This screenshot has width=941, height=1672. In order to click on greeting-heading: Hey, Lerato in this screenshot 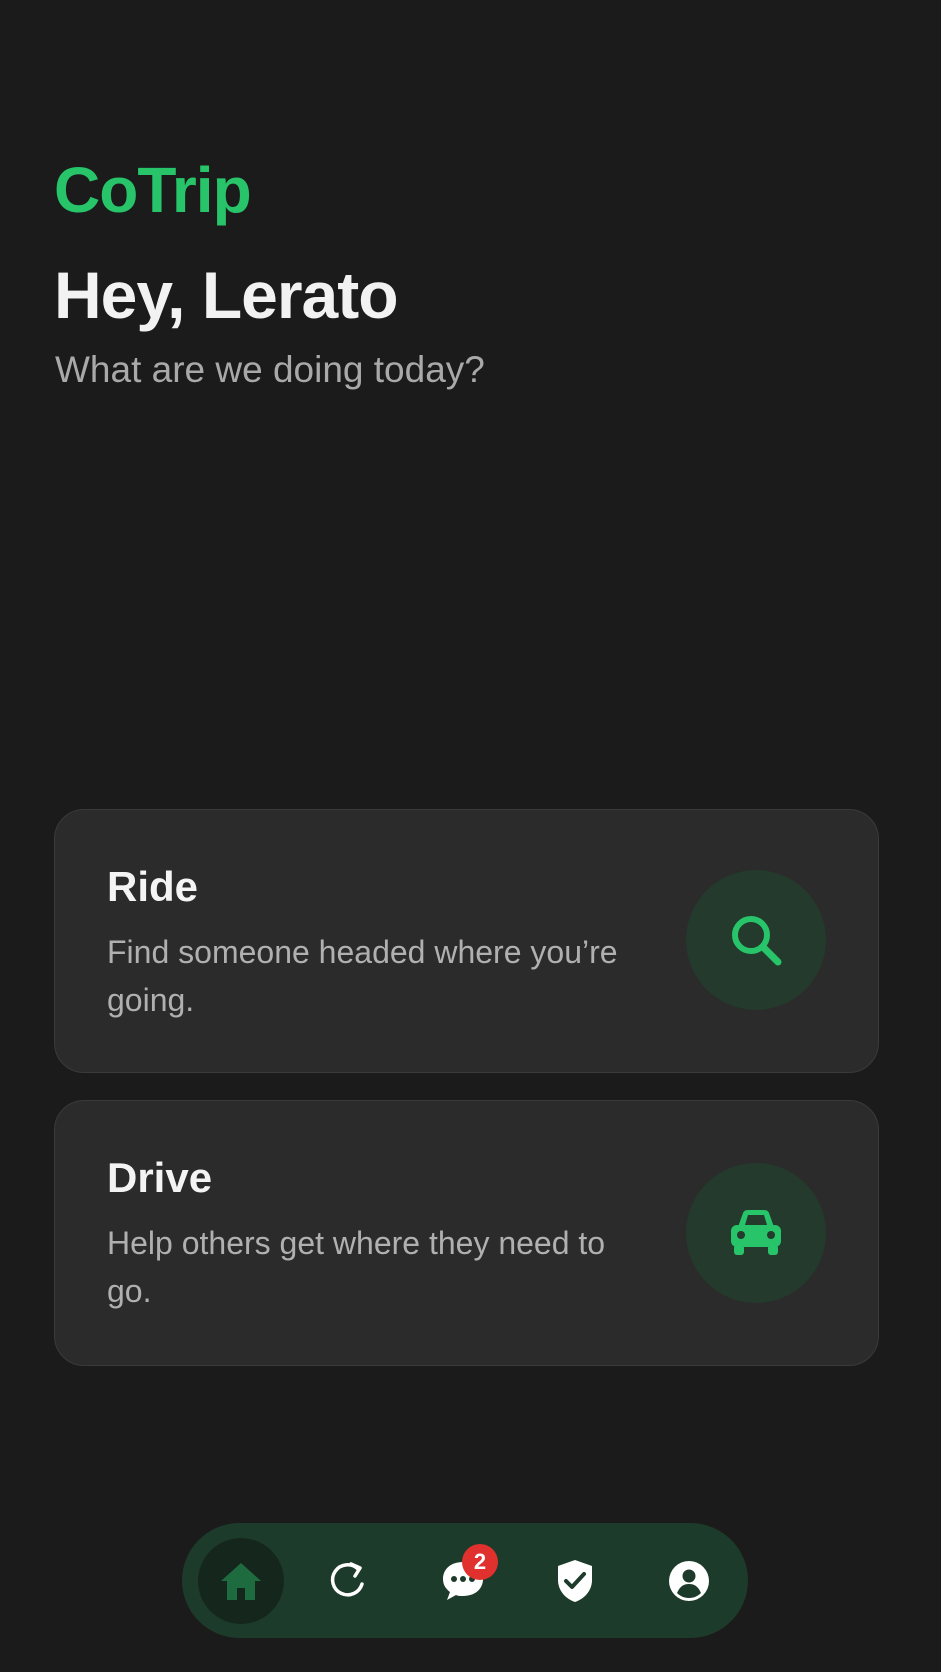, I will do `click(226, 295)`.